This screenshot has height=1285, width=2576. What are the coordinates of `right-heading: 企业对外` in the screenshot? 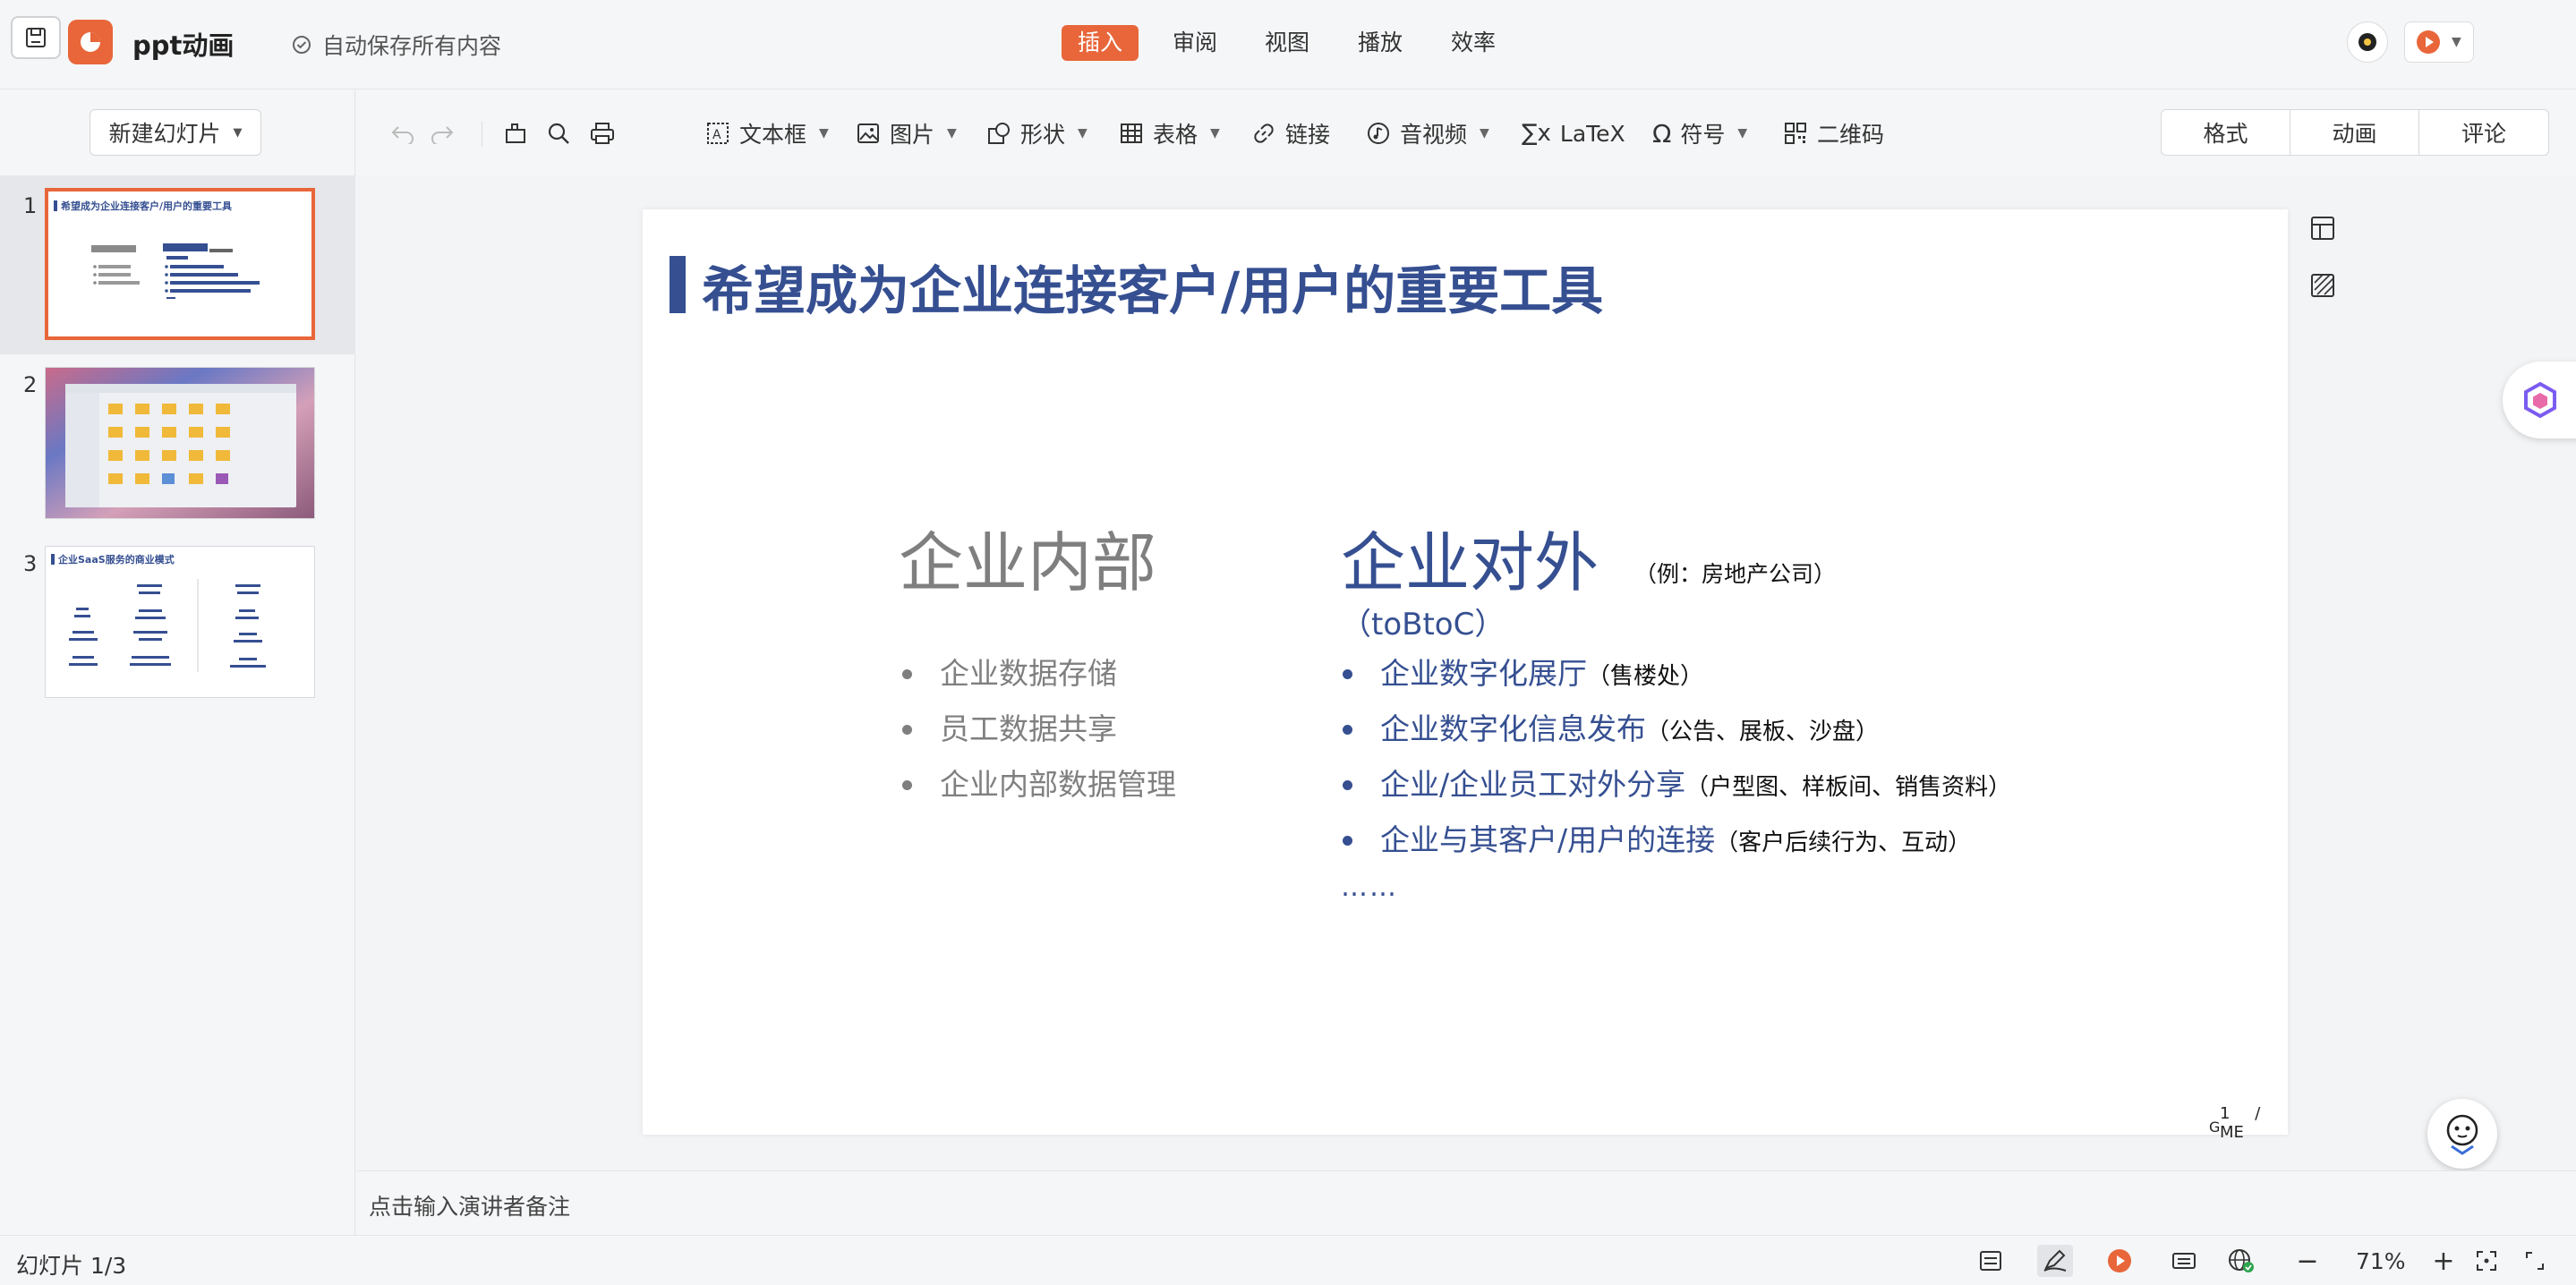 It's located at (1470, 557).